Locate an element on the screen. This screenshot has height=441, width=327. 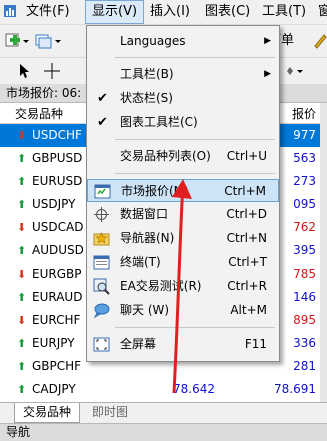
menu-item-chart-toolbar-label: 图表工具栏(C) is located at coordinates (159, 122).